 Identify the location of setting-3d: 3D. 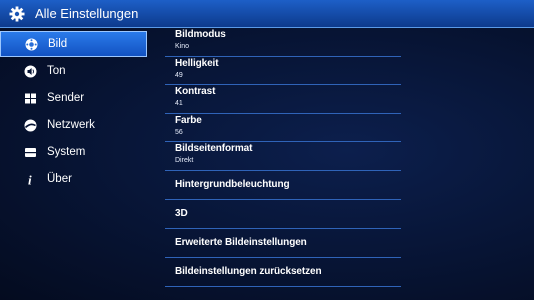
(283, 214).